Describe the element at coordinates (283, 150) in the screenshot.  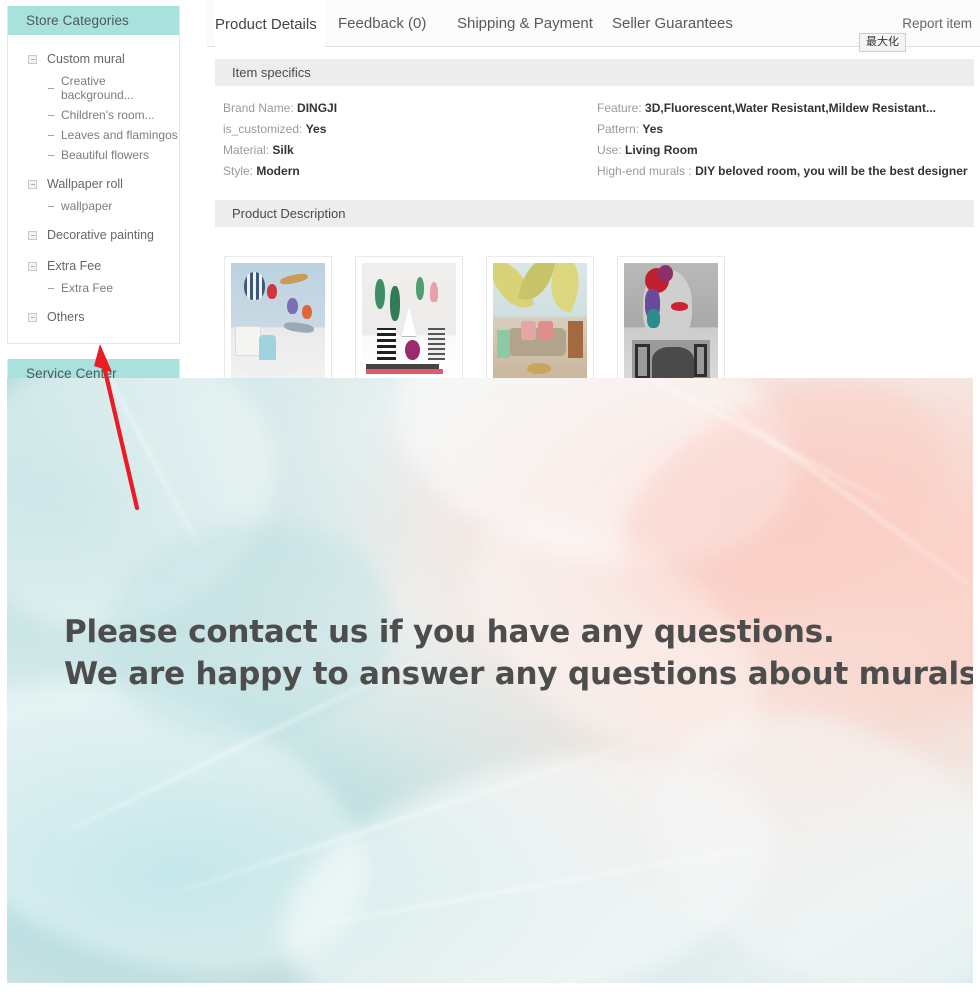
I see `spec-value: Silk` at that location.